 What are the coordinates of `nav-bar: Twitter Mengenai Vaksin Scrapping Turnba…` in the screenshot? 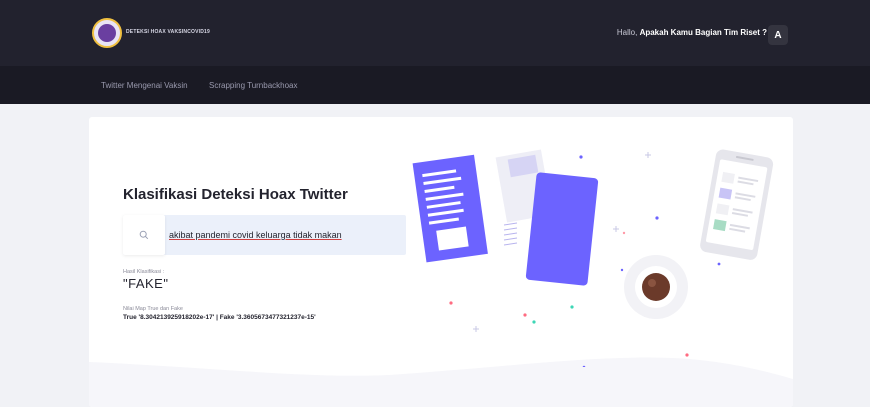 It's located at (435, 85).